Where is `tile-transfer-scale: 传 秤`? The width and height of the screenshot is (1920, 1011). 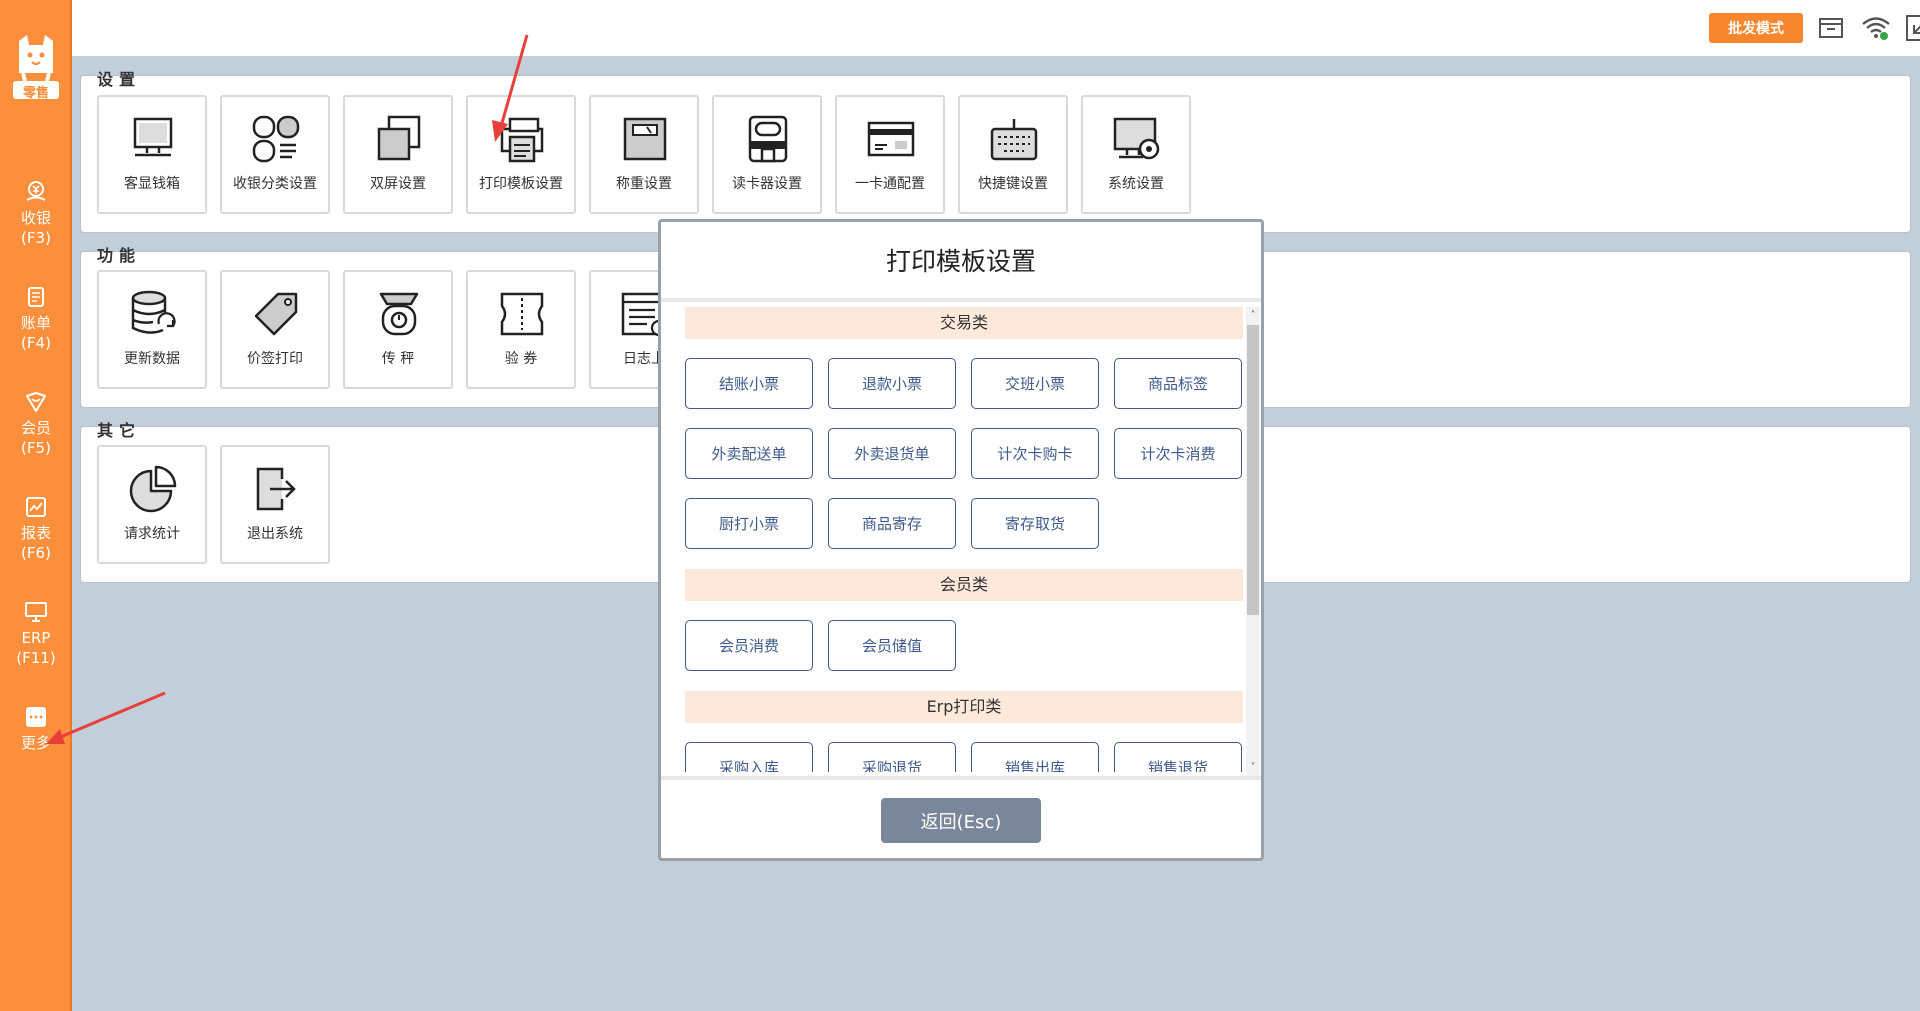
tile-transfer-scale: 传 秤 is located at coordinates (398, 329).